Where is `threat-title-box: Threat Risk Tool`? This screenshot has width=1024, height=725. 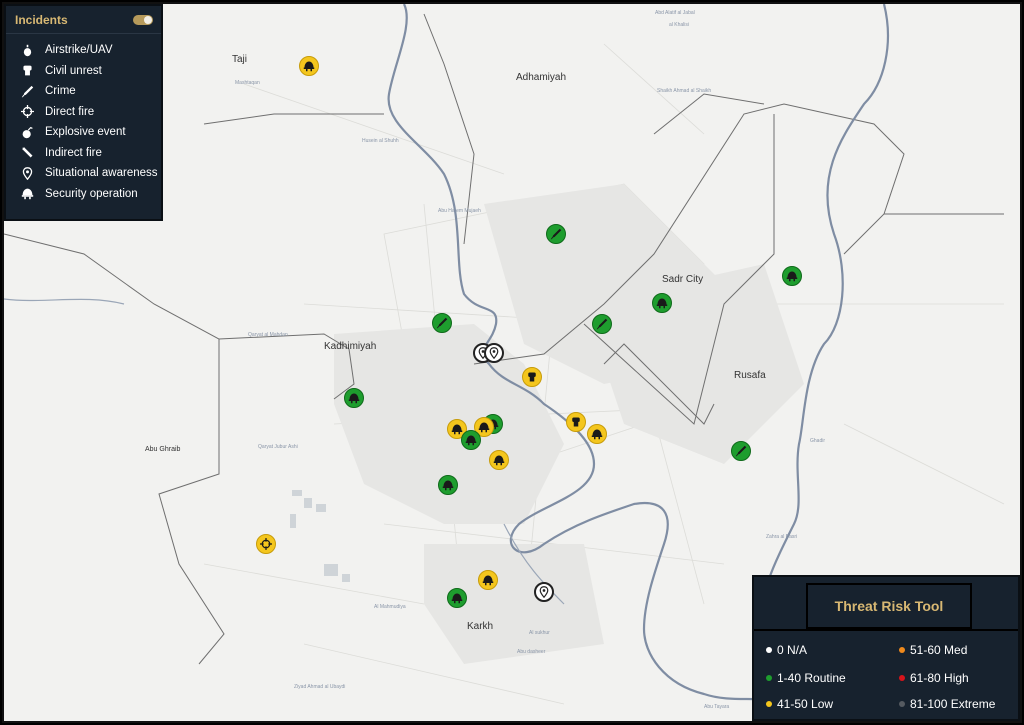
threat-title-box: Threat Risk Tool is located at coordinates (889, 606).